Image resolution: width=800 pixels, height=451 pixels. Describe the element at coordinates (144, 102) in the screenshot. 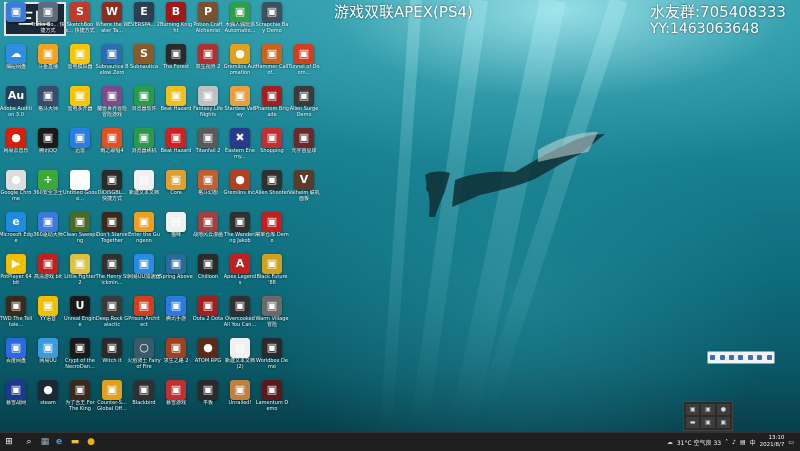

I see `desktop-shortcut: ▣ 浏览器软件` at that location.